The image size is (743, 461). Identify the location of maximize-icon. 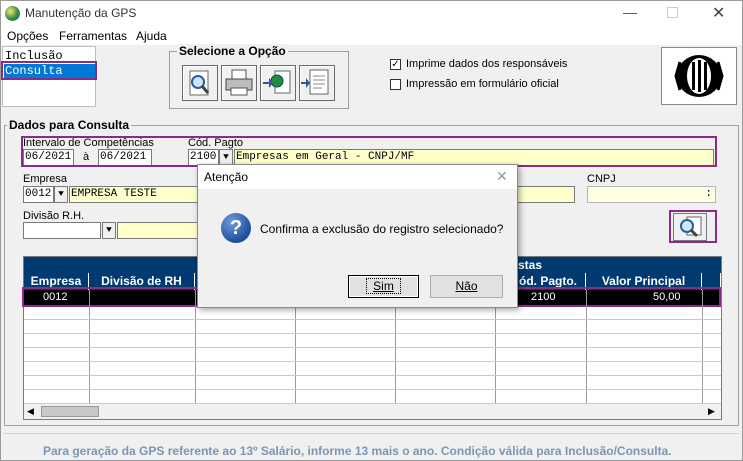
(672, 12).